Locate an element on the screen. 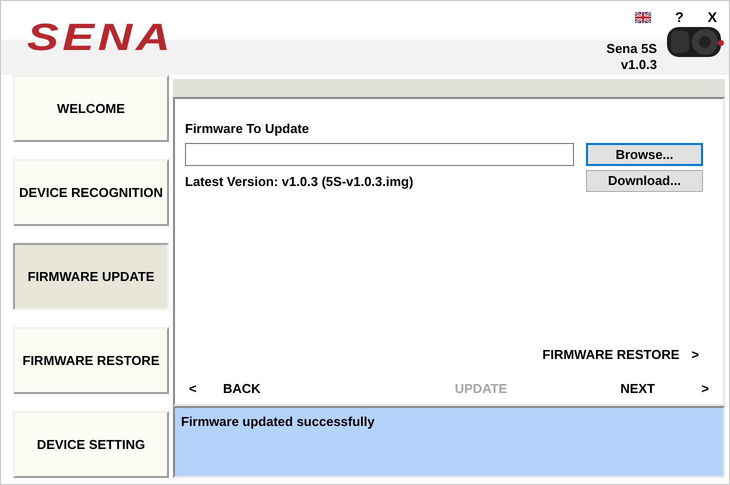 The image size is (730, 485). help-button: ? is located at coordinates (679, 17).